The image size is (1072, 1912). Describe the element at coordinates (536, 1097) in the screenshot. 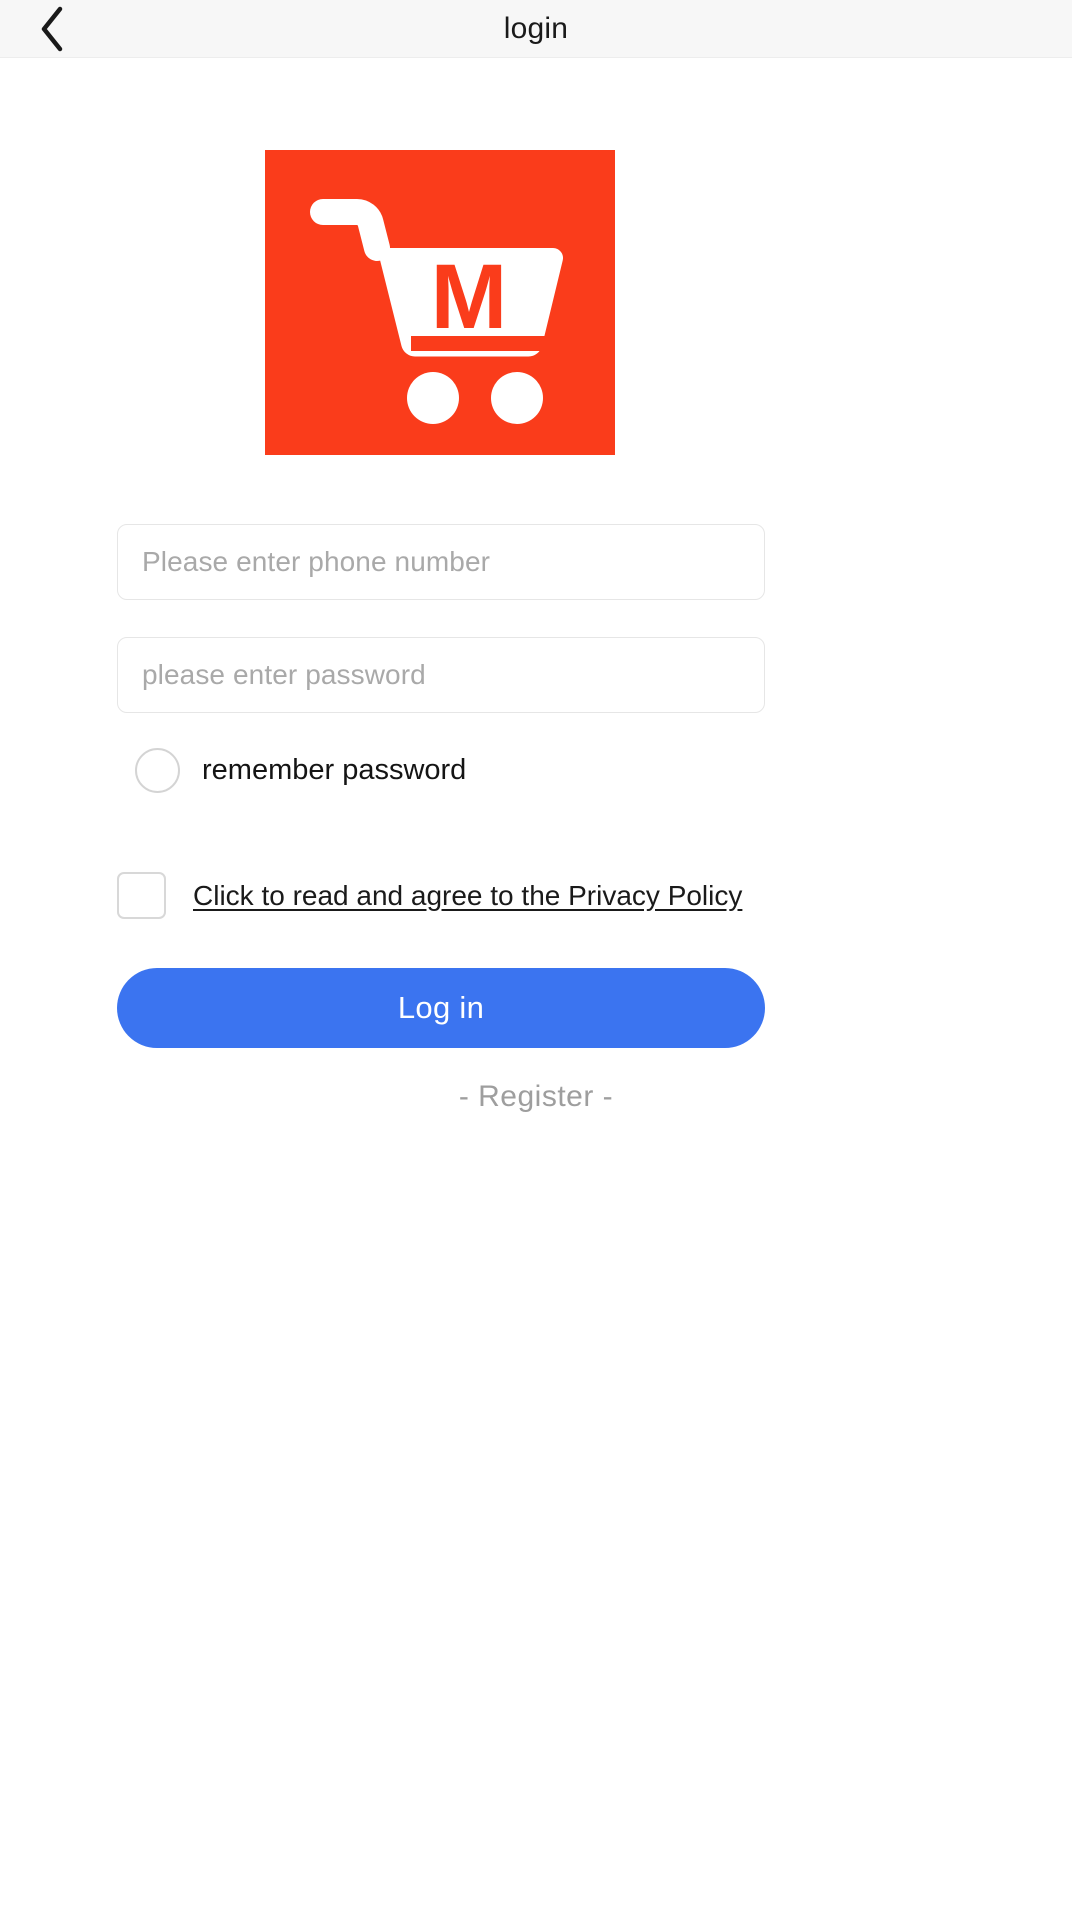

I see `register-link: - Register -` at that location.